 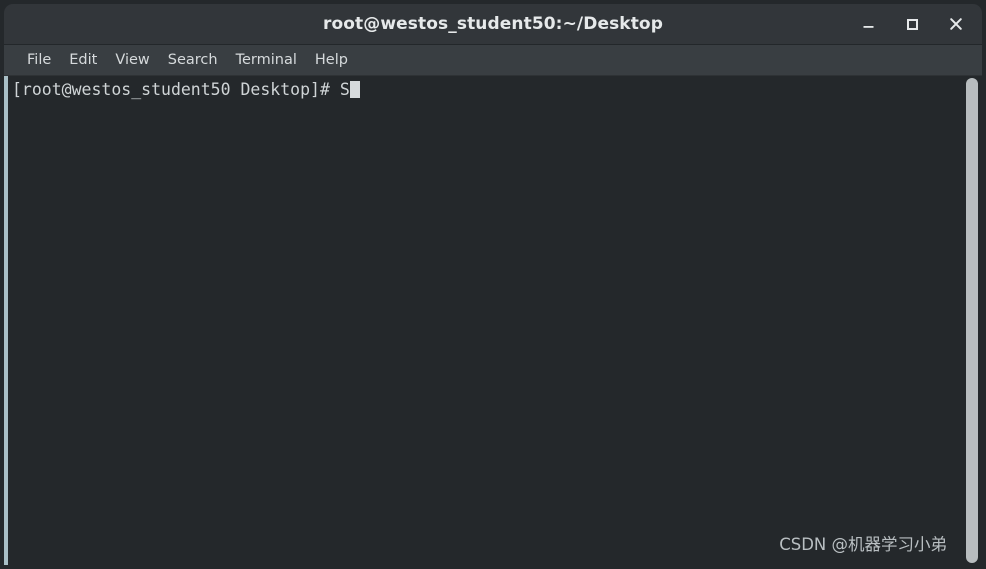 I want to click on text-cursor, so click(x=354, y=89).